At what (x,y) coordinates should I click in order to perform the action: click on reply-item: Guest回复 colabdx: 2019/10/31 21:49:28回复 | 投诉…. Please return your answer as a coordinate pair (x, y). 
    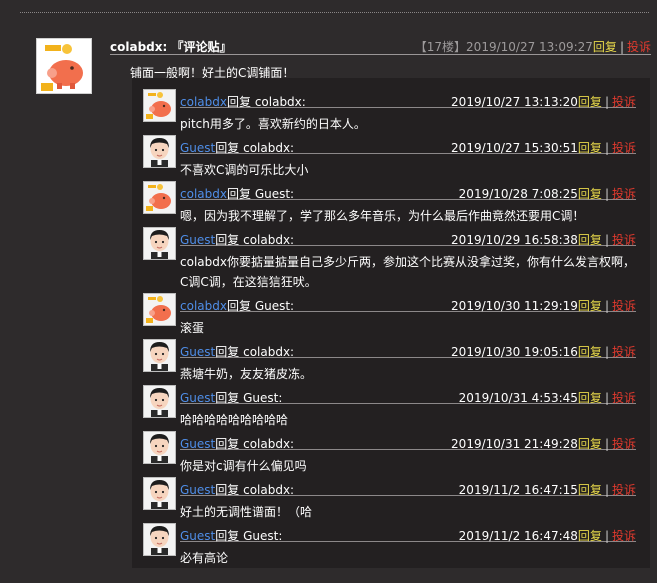
    Looking at the image, I should click on (391, 449).